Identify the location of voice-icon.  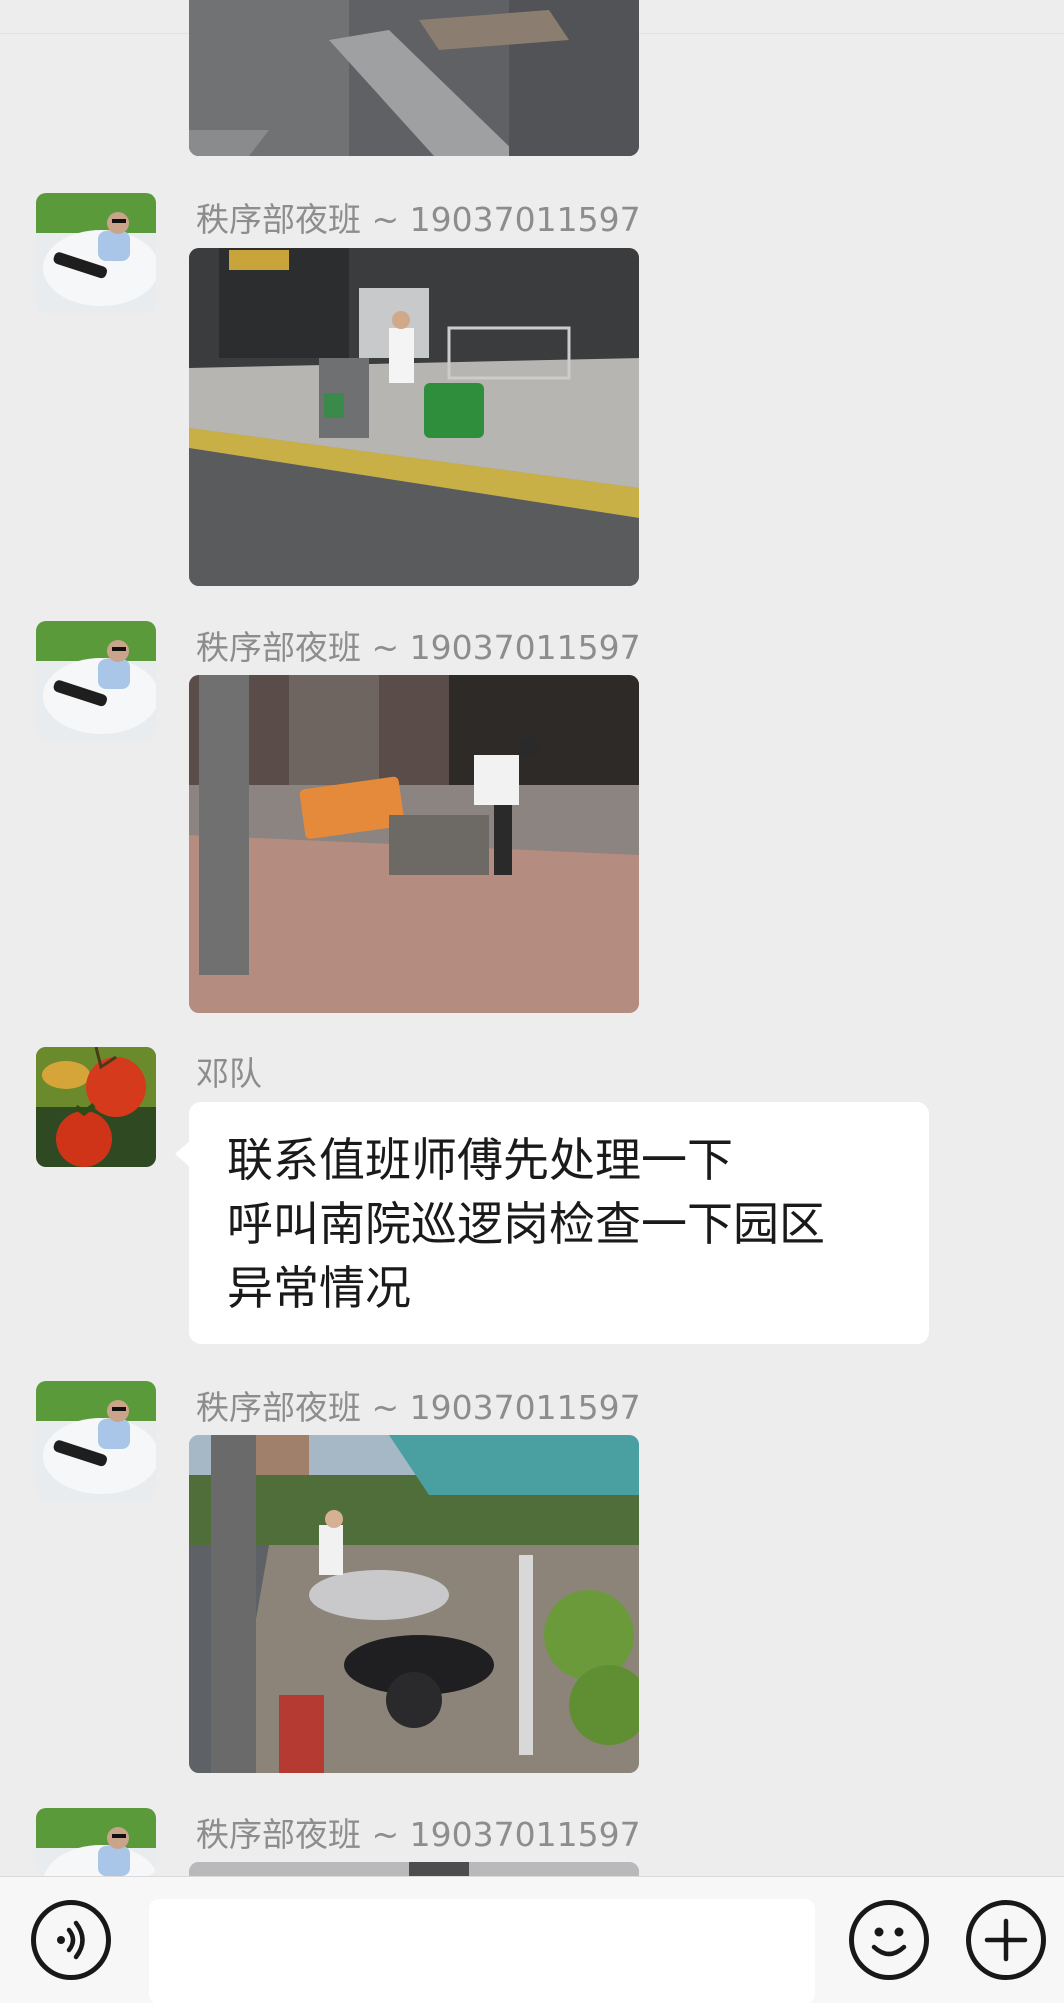
(71, 1940).